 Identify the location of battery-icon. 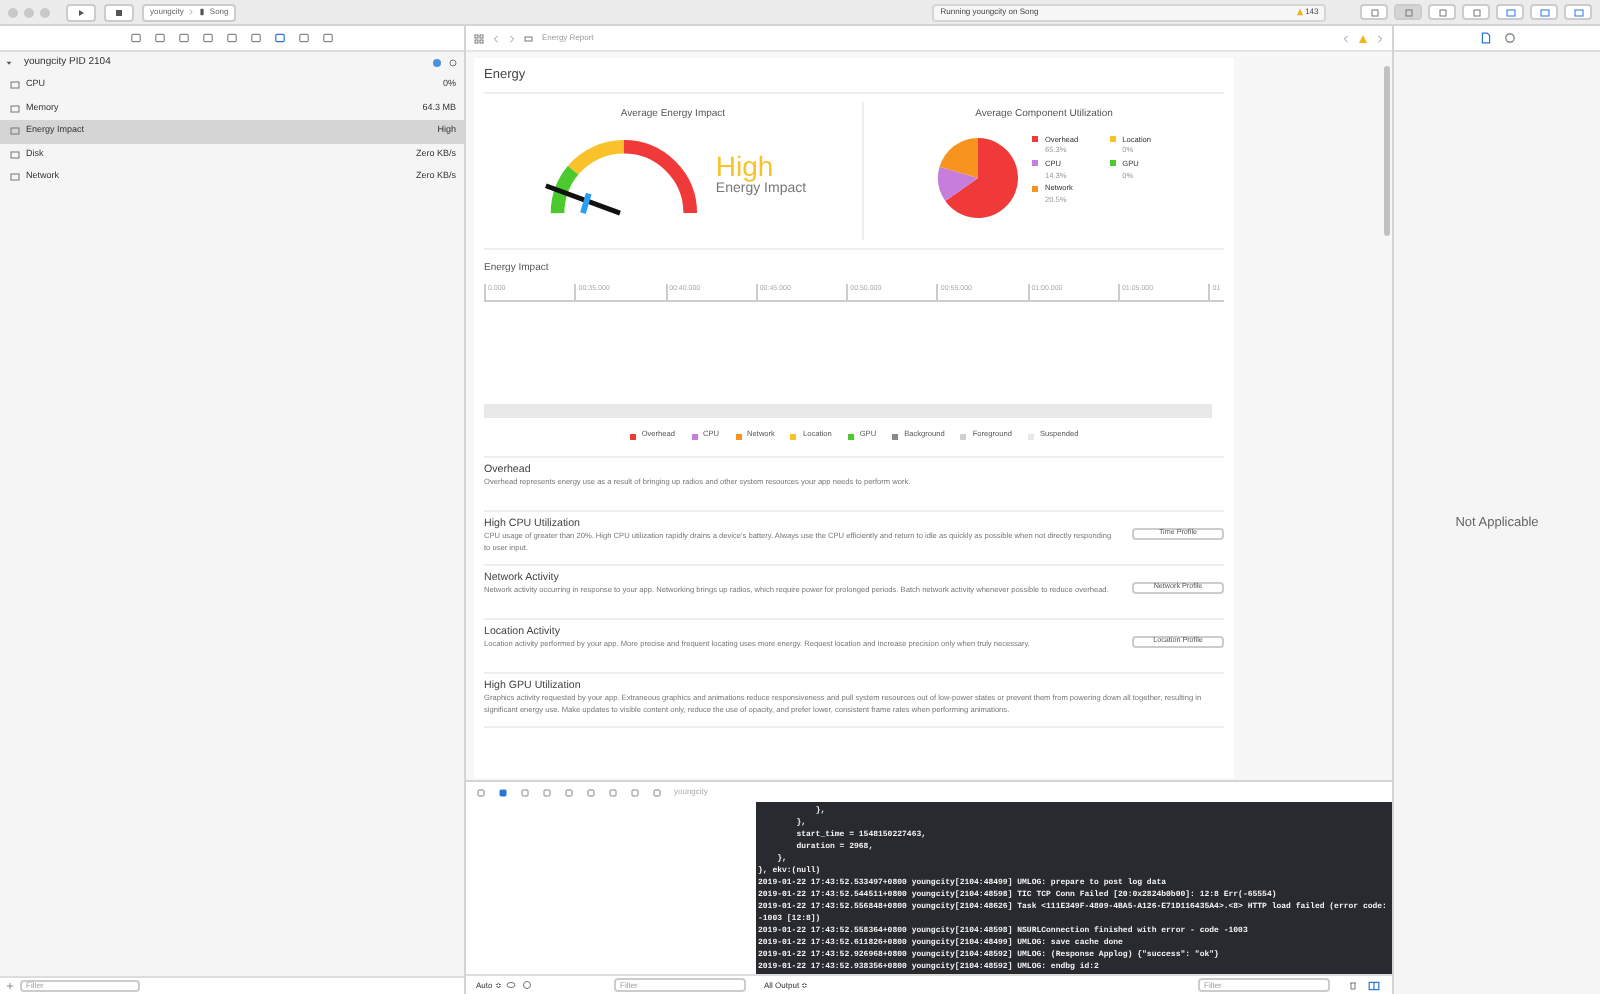
(529, 38).